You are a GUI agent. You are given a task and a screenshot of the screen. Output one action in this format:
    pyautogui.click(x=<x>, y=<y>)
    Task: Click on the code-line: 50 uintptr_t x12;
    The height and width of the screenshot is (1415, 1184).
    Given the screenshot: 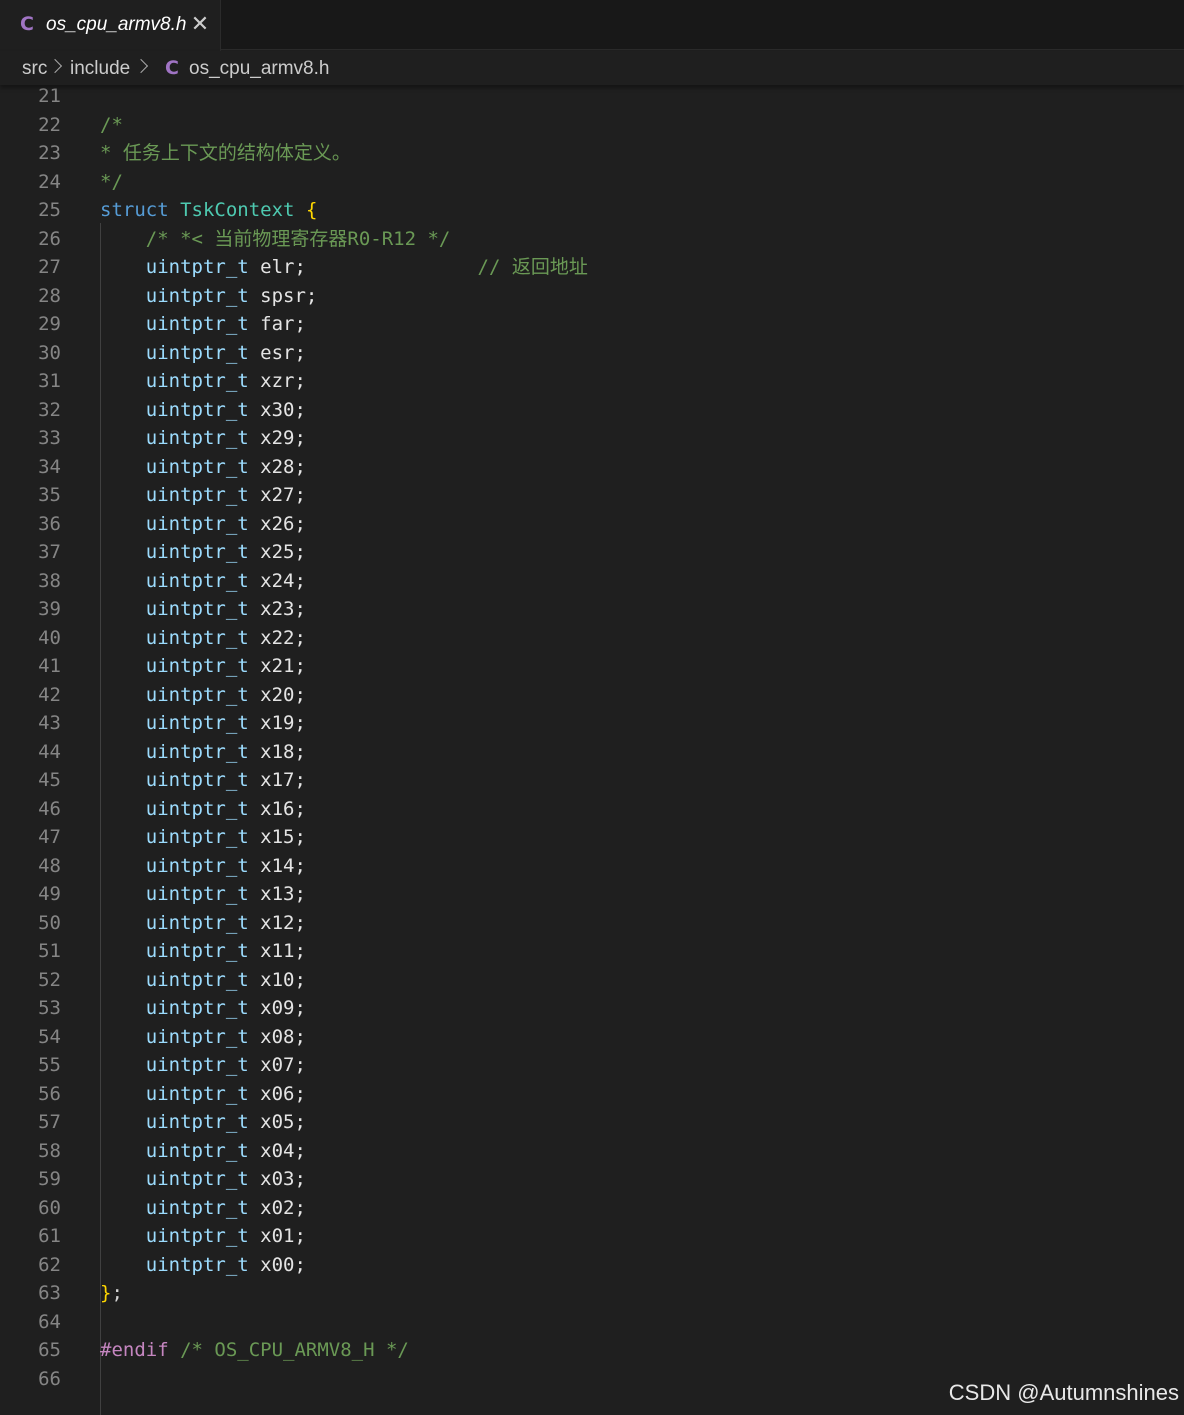 What is the action you would take?
    pyautogui.click(x=592, y=923)
    